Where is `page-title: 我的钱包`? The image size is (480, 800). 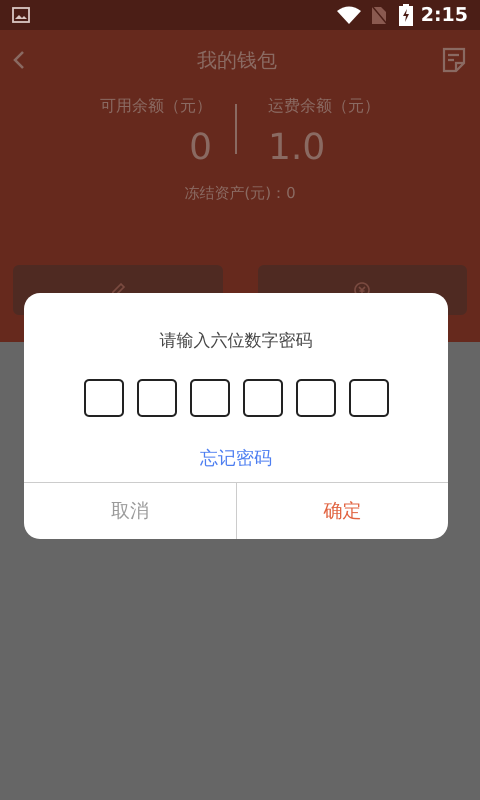 page-title: 我的钱包 is located at coordinates (237, 60).